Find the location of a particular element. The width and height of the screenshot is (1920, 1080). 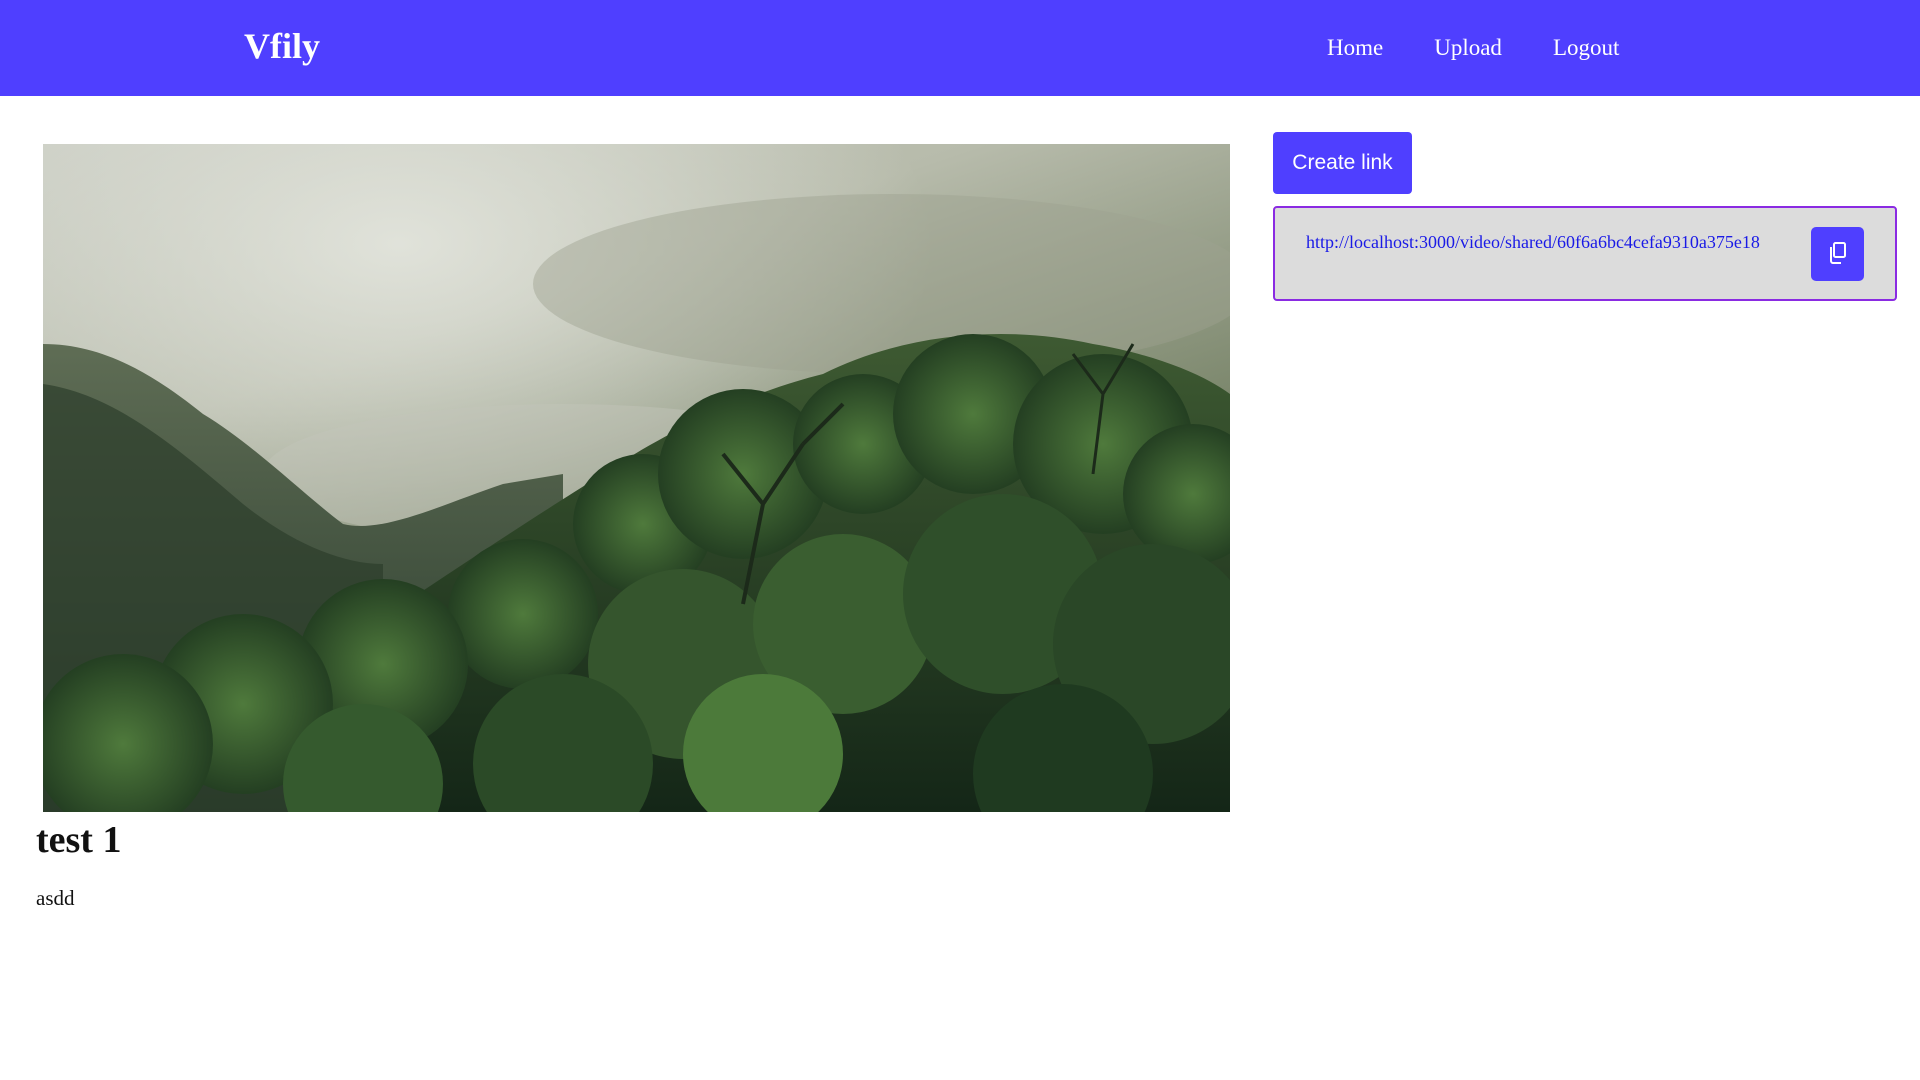

brand-logo: Vfily is located at coordinates (282, 46).